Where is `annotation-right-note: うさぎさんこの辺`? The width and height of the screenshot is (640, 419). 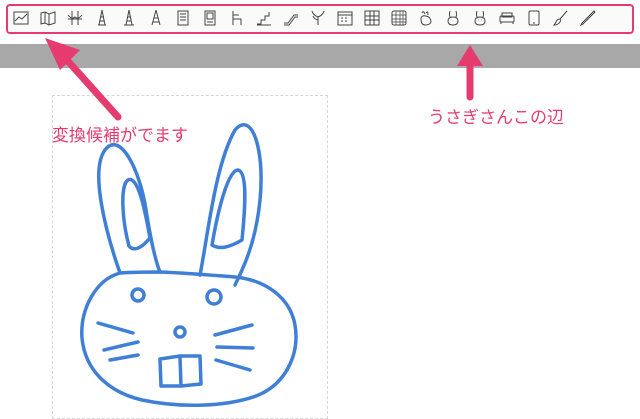
annotation-right-note: うさぎさんこの辺 is located at coordinates (496, 118).